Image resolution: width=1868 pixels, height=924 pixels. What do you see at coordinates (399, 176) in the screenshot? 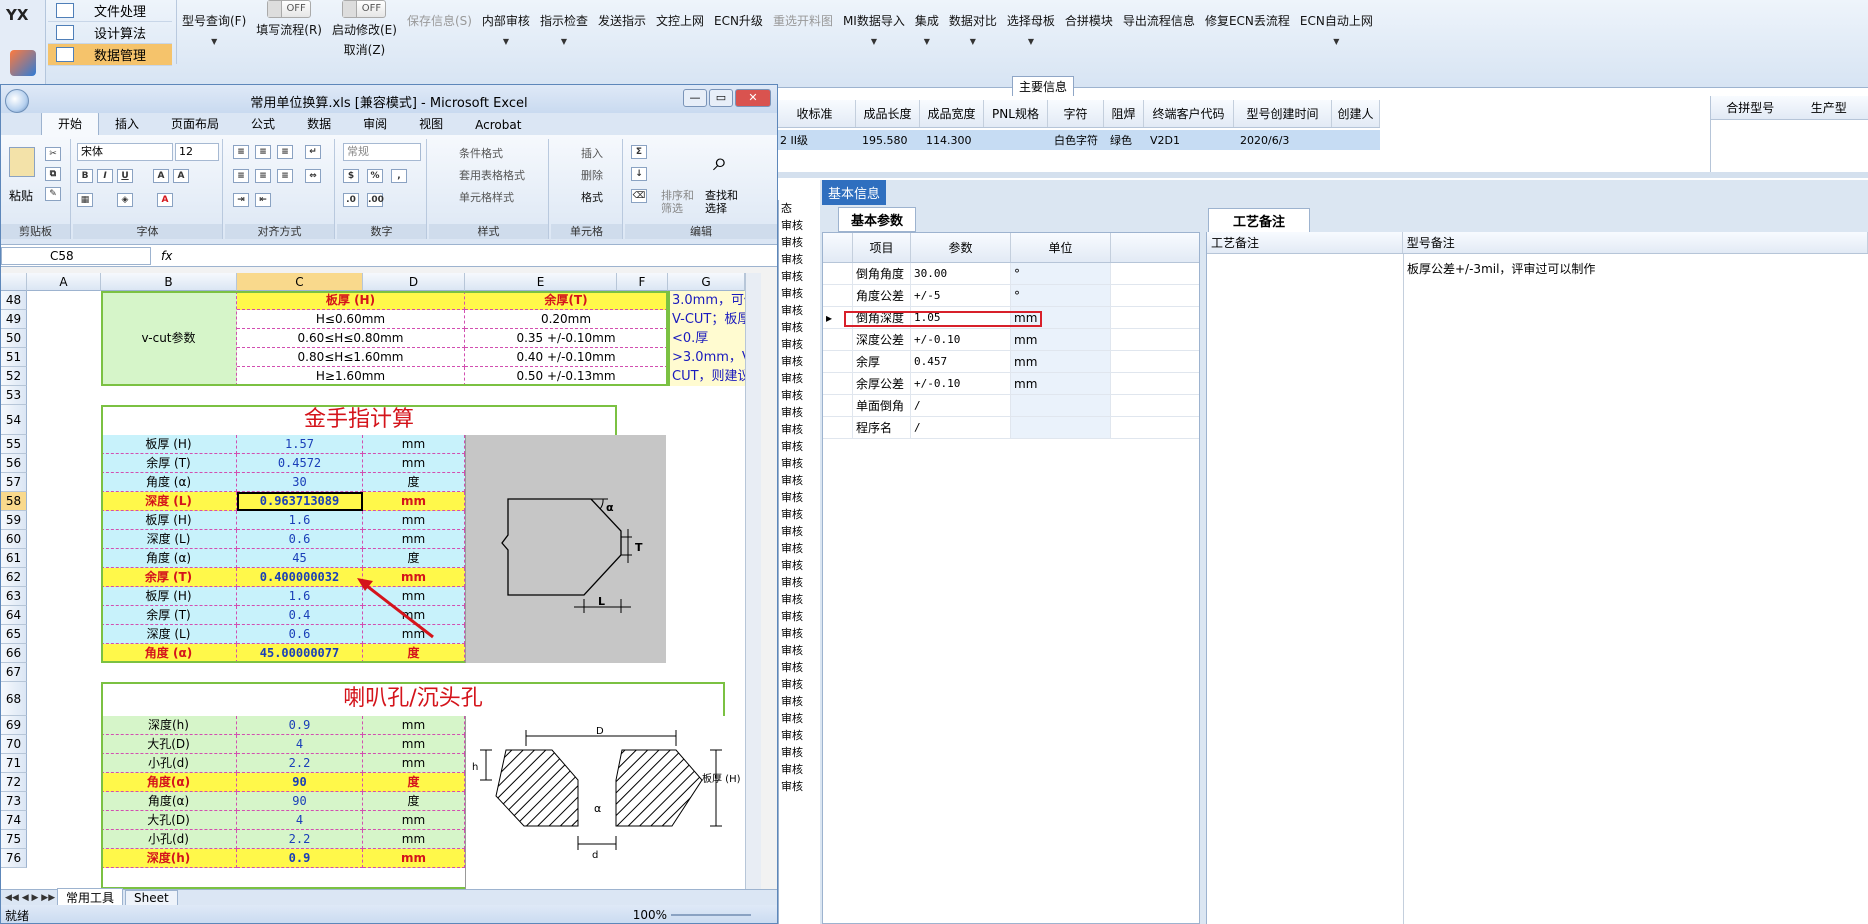
I see `comma-icon: ,` at bounding box center [399, 176].